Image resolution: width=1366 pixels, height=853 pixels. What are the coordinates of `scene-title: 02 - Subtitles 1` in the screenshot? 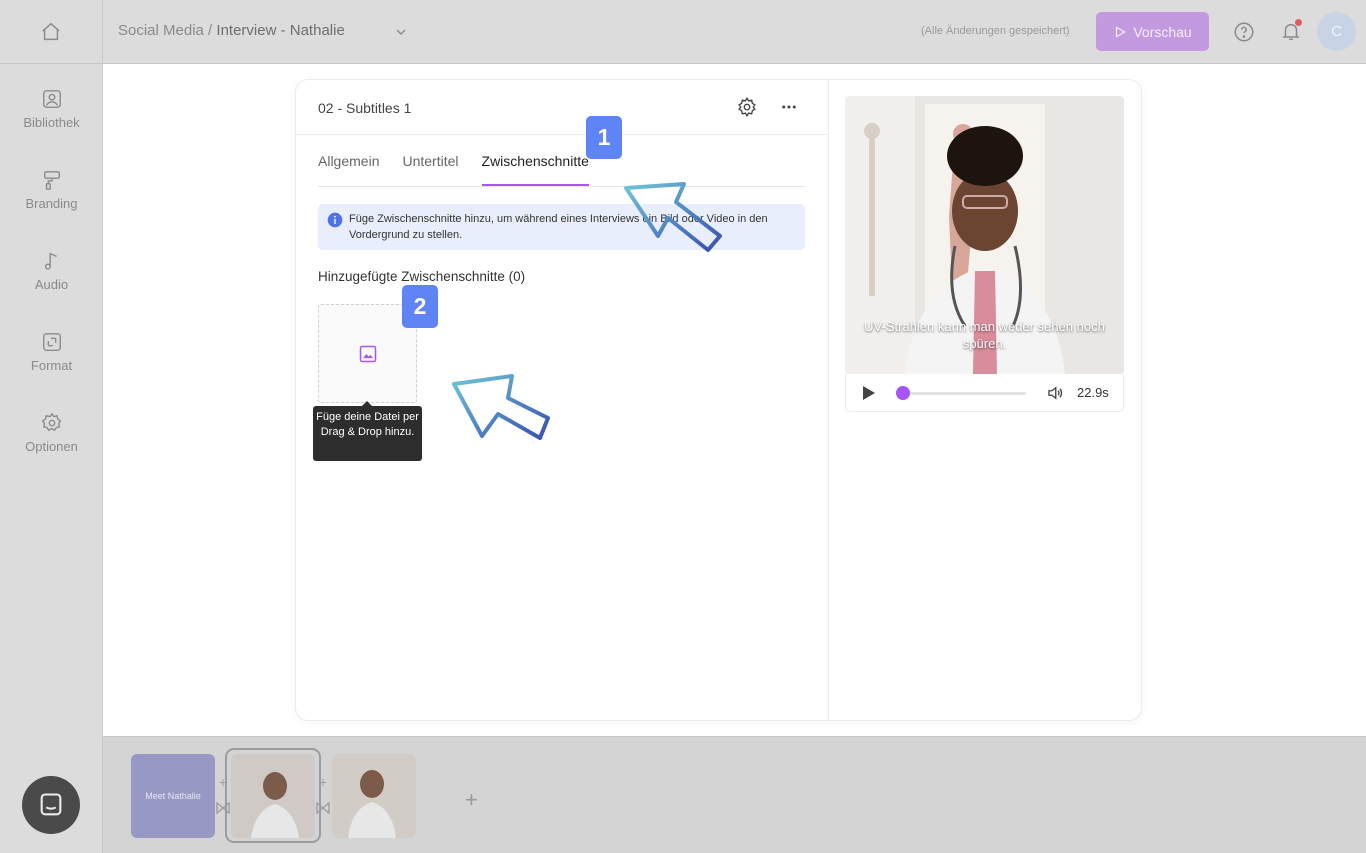 It's located at (365, 108).